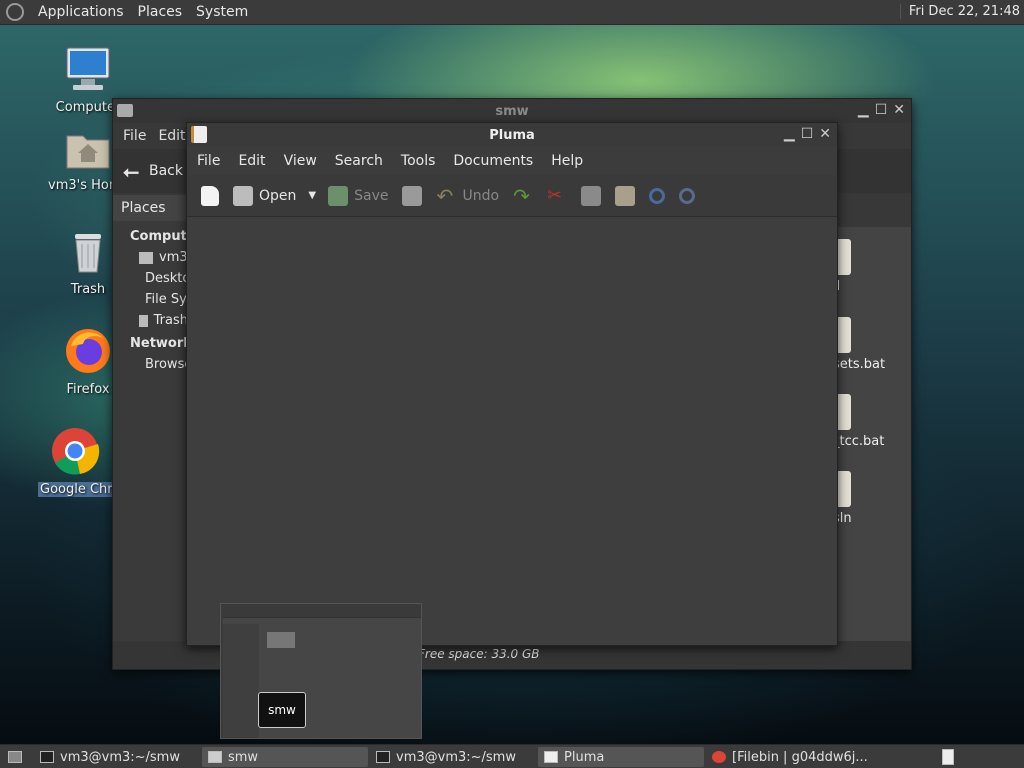  What do you see at coordinates (88, 253) in the screenshot?
I see `trash-icon` at bounding box center [88, 253].